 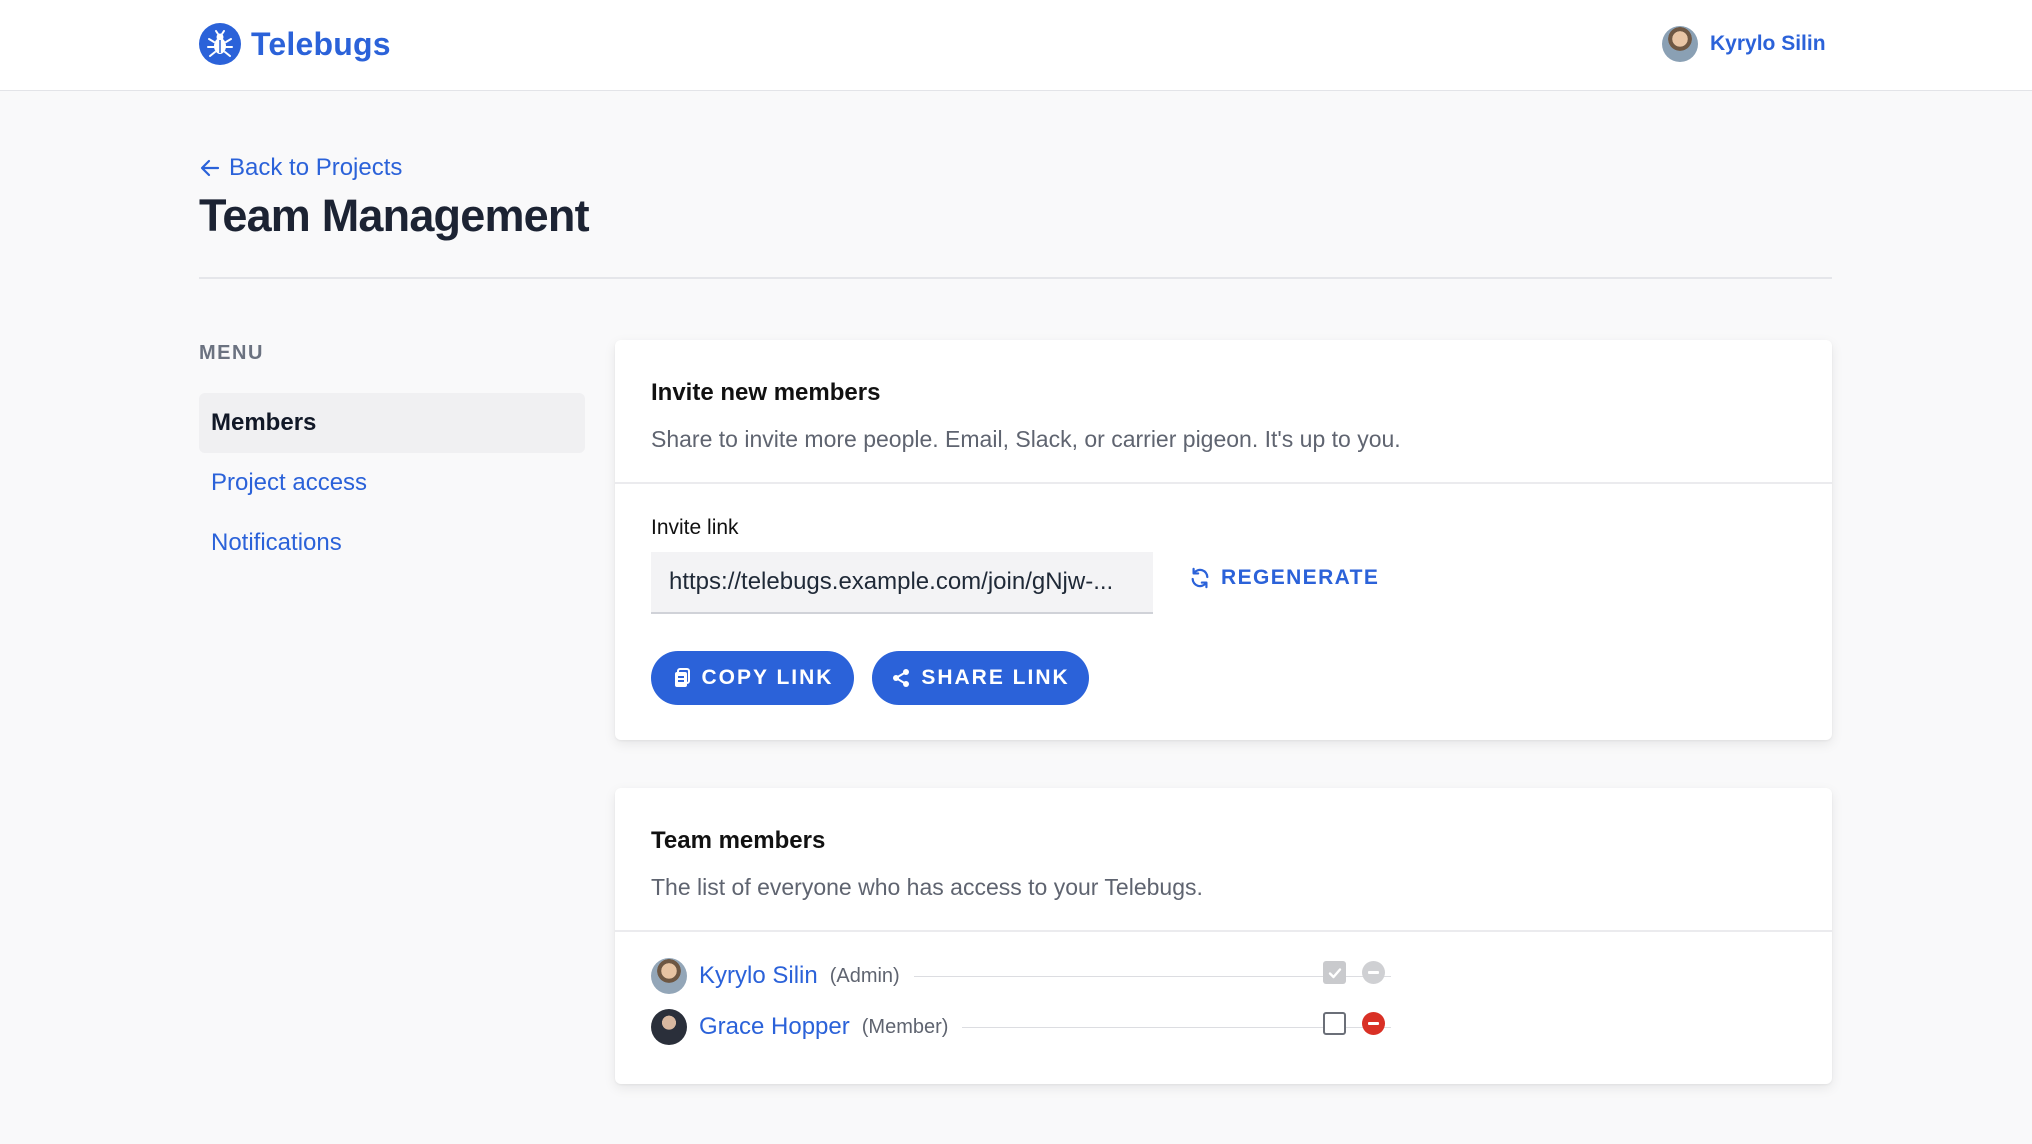 I want to click on top-bar: Telebugs Kyrylo Silin, so click(x=1016, y=45).